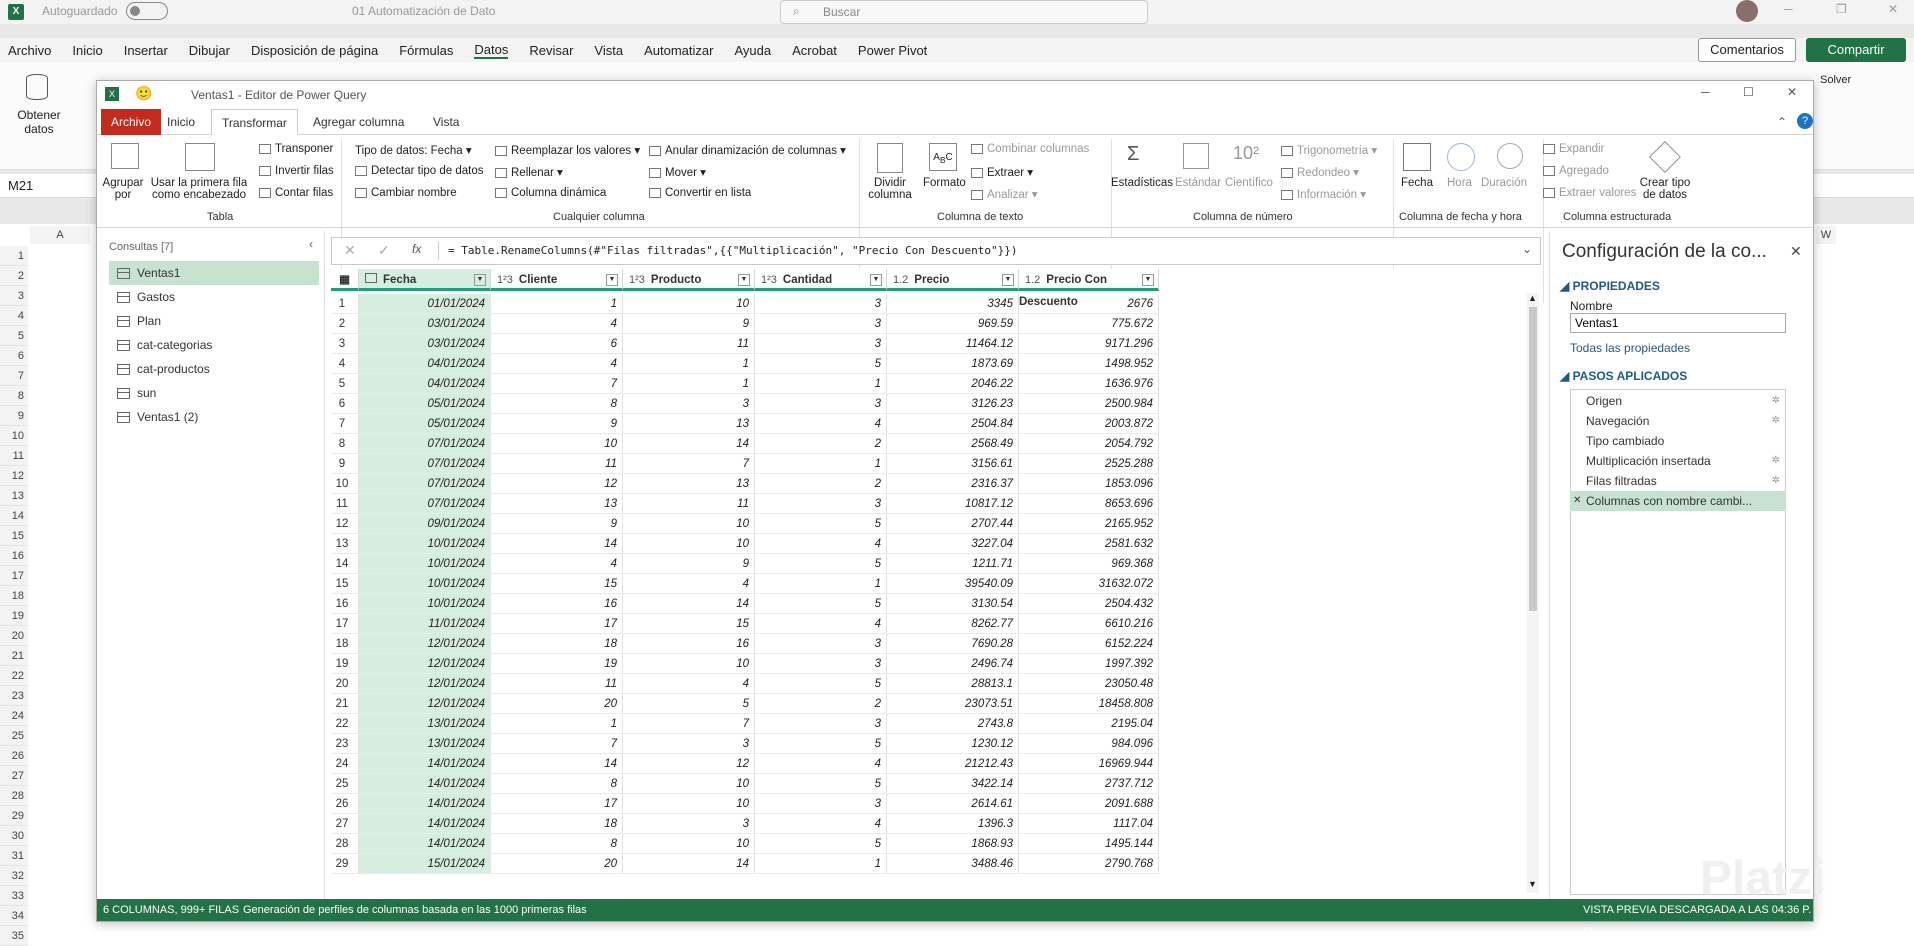 Image resolution: width=1914 pixels, height=946 pixels. Describe the element at coordinates (345, 684) in the screenshot. I see `row-number: 20` at that location.